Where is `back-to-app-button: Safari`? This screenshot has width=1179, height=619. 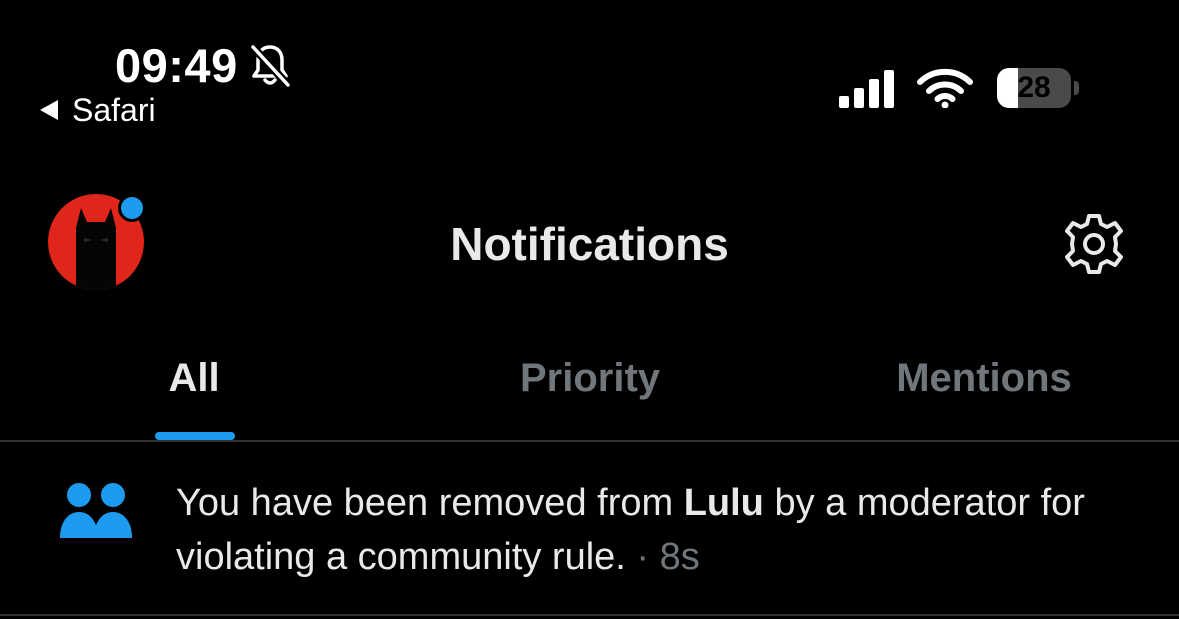 back-to-app-button: Safari is located at coordinates (97, 110).